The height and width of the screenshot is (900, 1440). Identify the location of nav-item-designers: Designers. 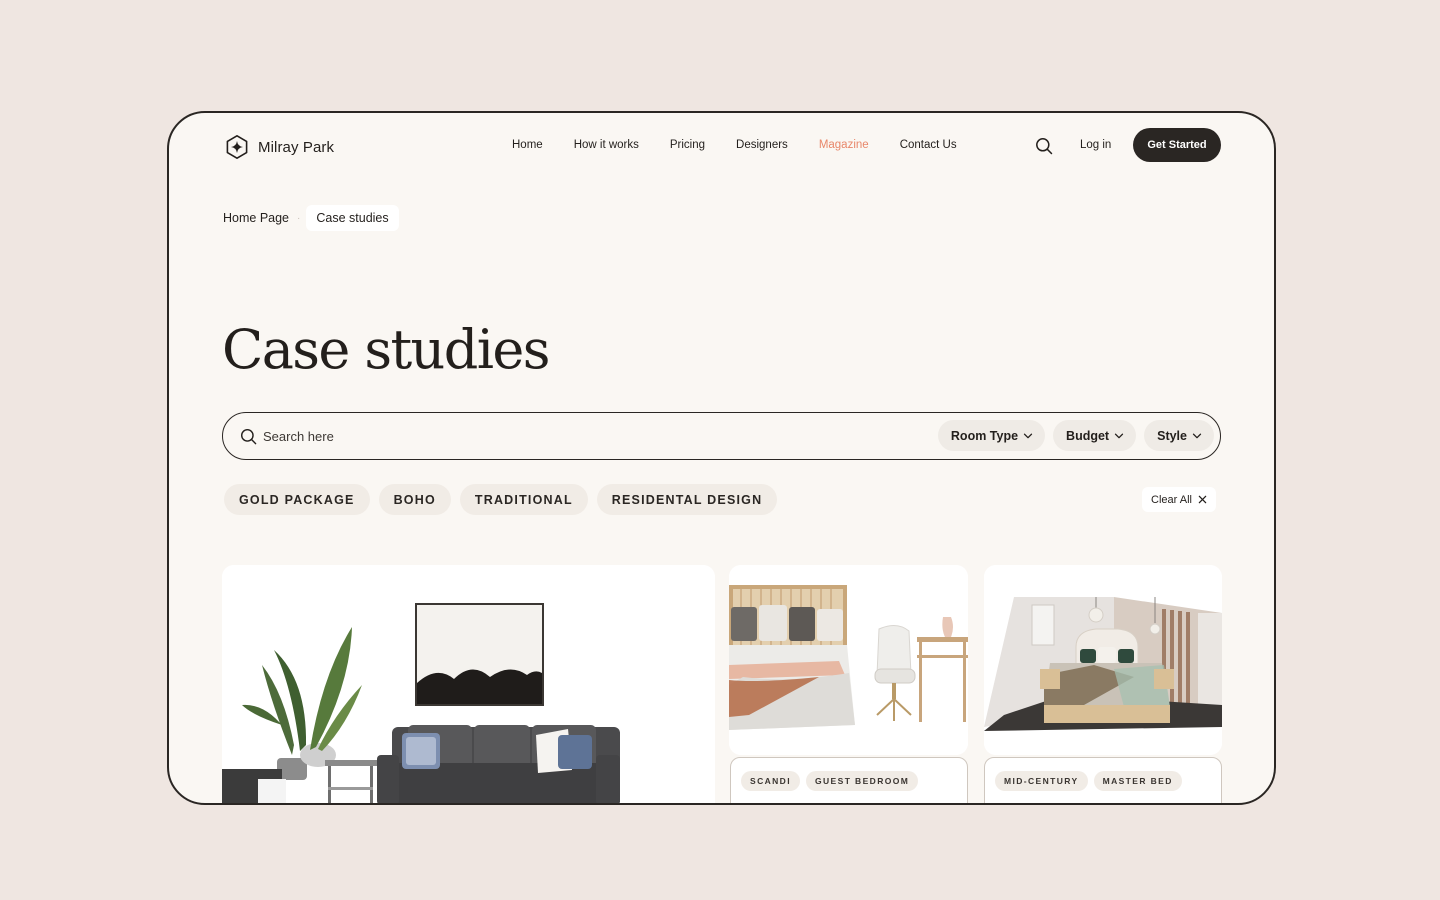
(762, 145).